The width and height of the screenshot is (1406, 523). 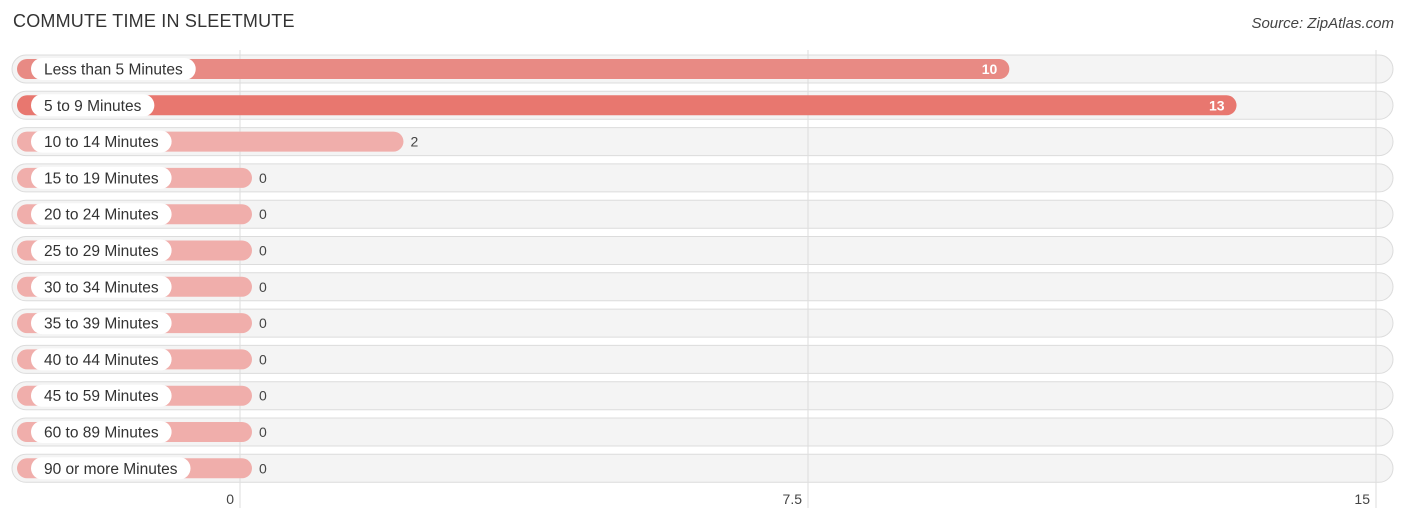 I want to click on x-tick-label: 7.5, so click(x=793, y=499).